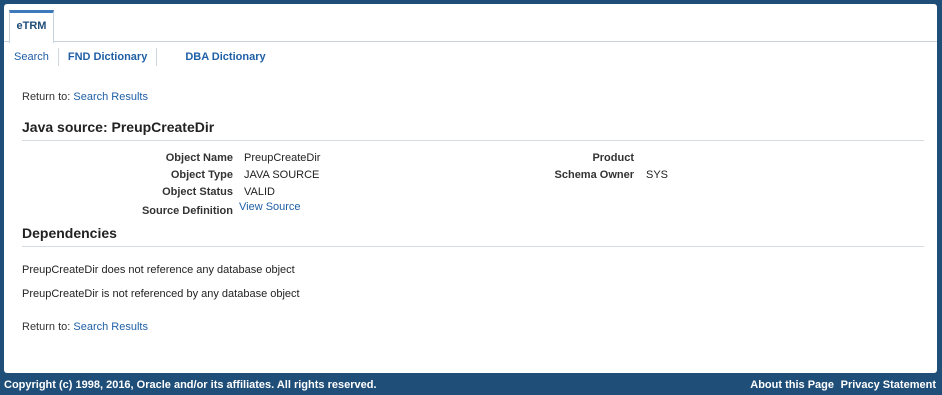 The width and height of the screenshot is (942, 395). I want to click on privacy-statement-link: Privacy Statement, so click(888, 385).